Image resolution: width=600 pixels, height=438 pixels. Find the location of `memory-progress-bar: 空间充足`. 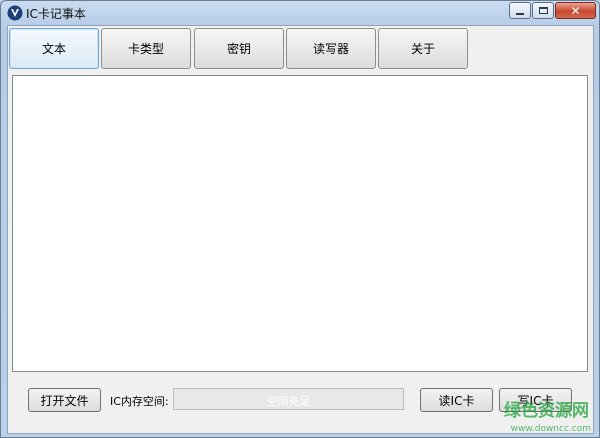

memory-progress-bar: 空间充足 is located at coordinates (288, 399).